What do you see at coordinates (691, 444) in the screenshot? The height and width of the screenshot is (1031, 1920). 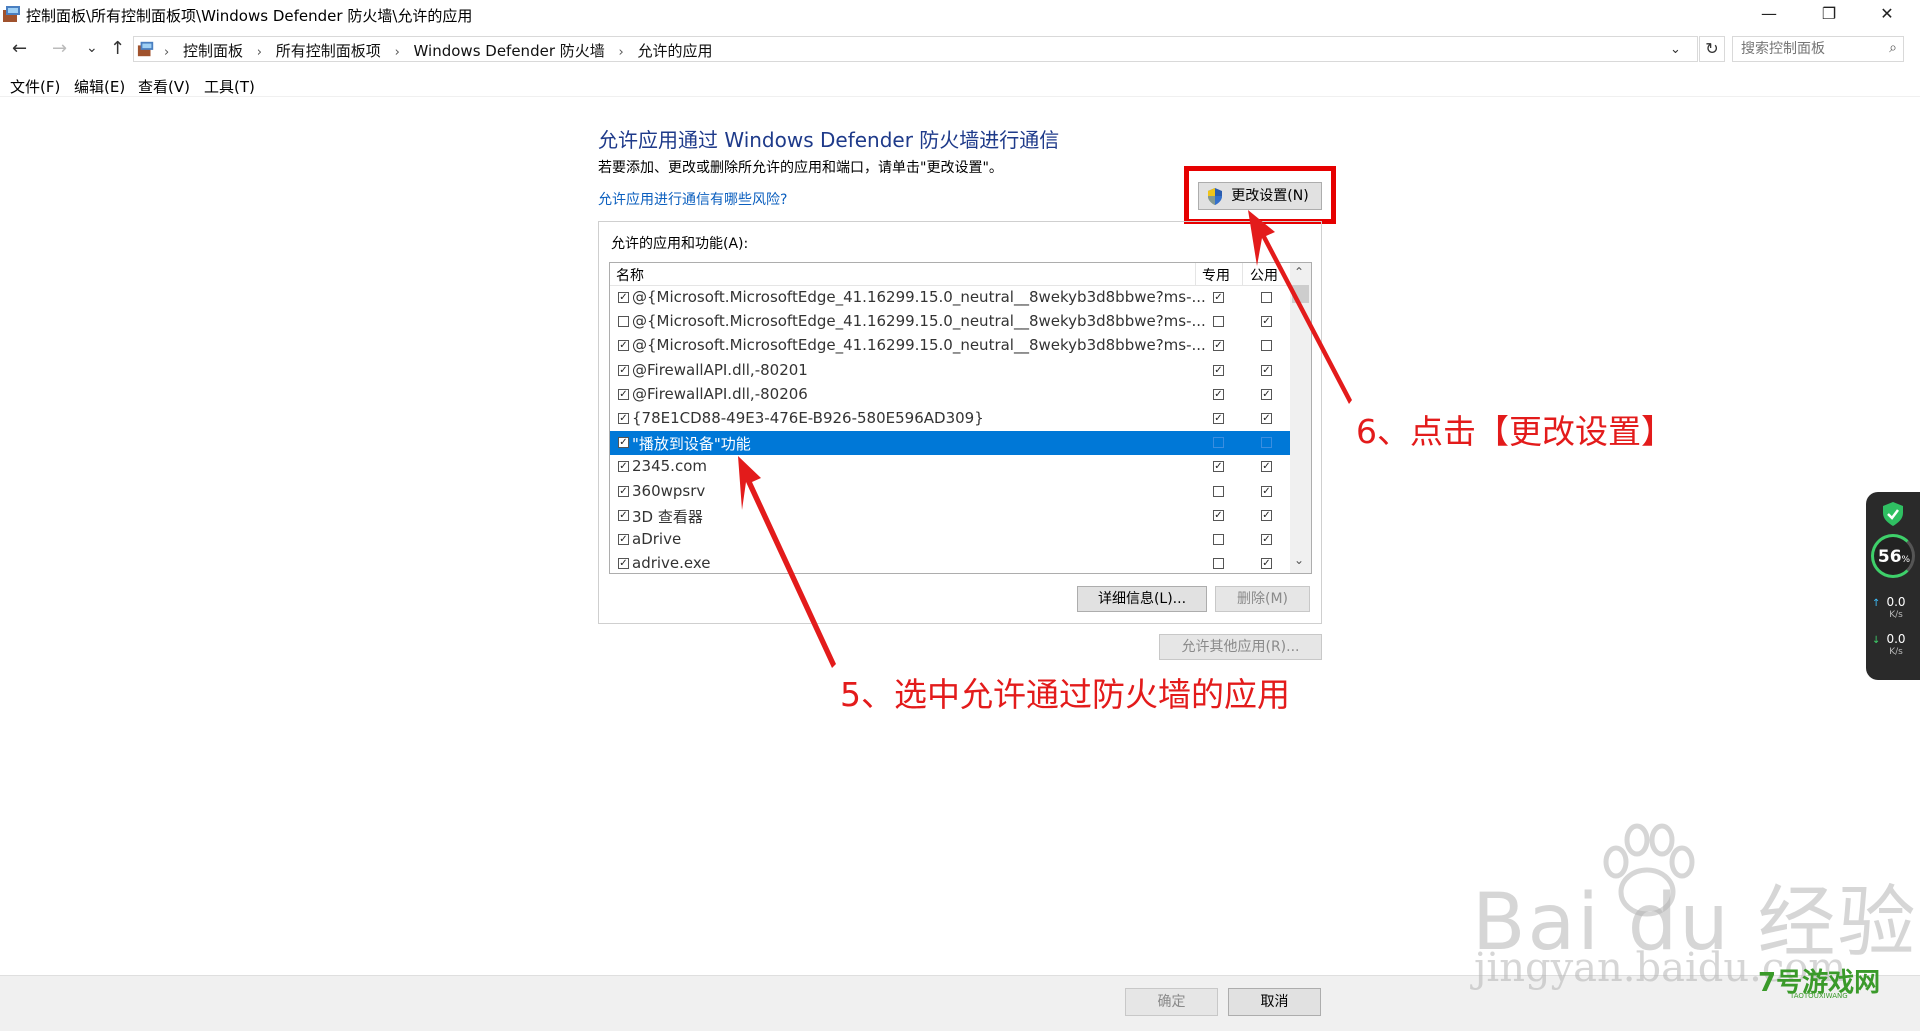 I see `row-app-name: "播放到设备"功能` at bounding box center [691, 444].